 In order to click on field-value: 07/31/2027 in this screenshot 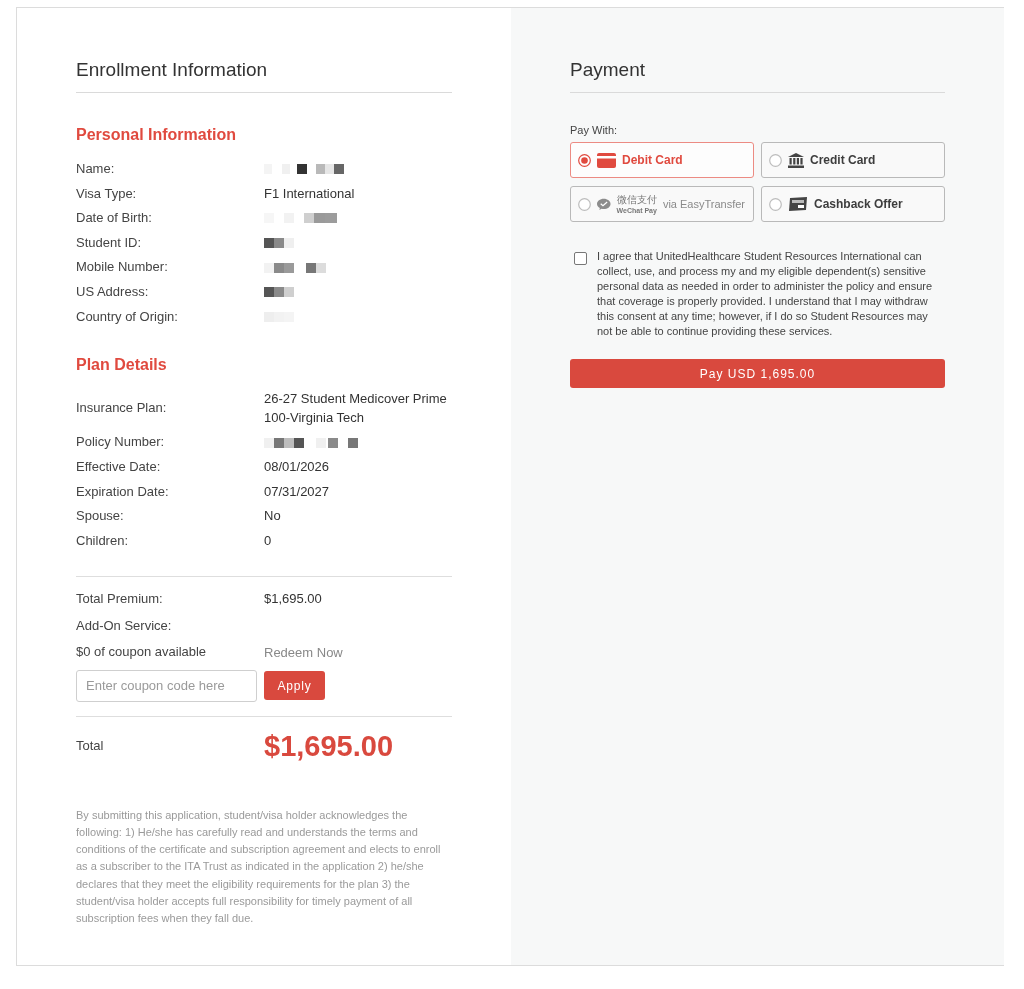, I will do `click(297, 491)`.